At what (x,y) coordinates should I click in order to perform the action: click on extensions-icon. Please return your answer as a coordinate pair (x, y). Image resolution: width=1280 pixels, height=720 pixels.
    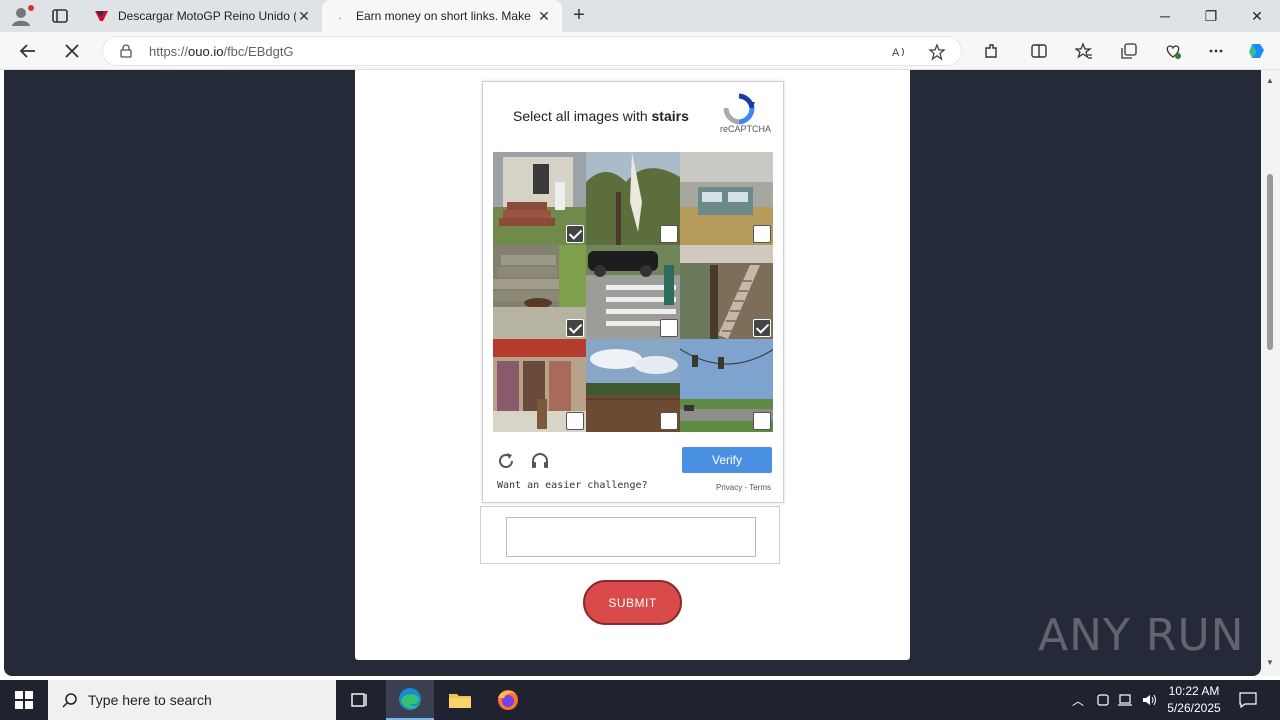
    Looking at the image, I should click on (991, 51).